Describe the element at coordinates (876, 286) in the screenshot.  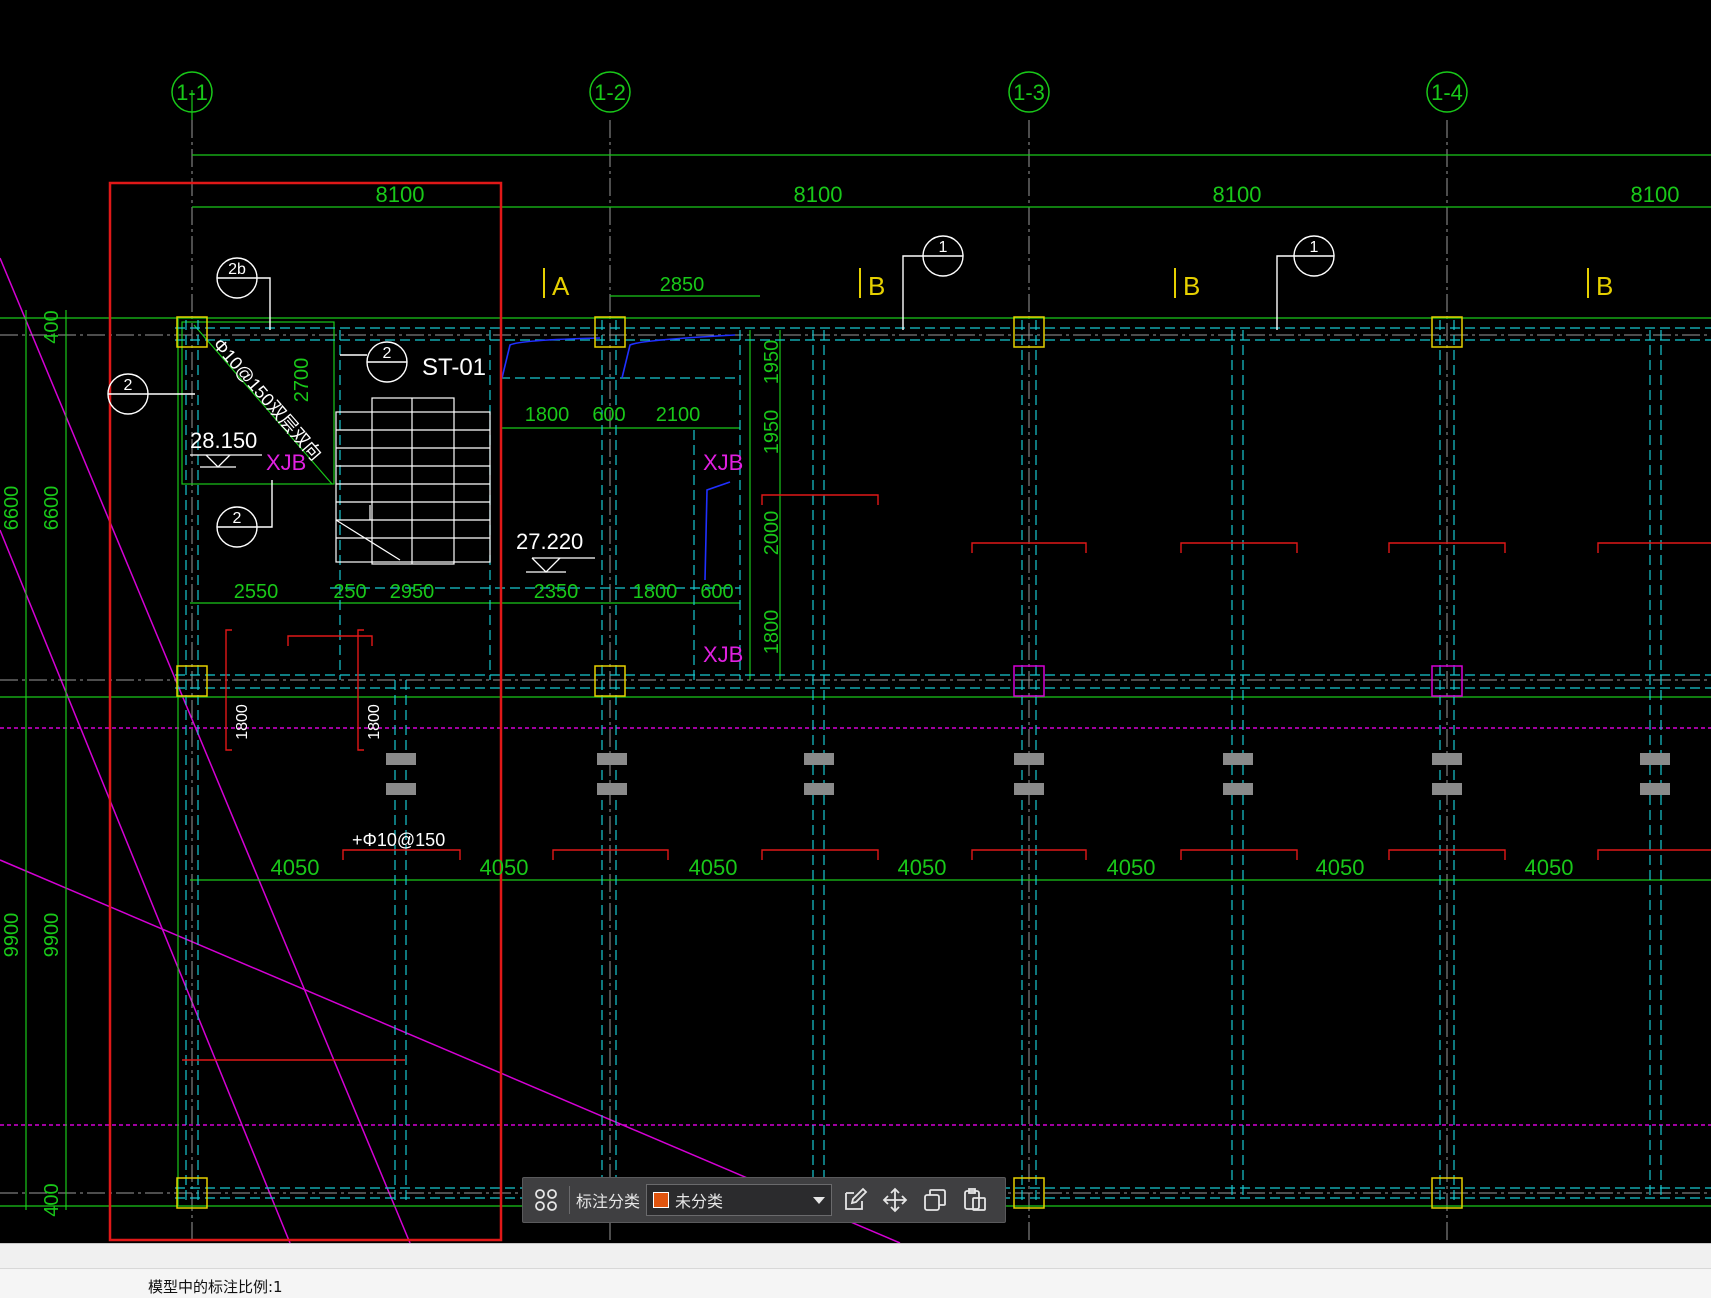
I see `section-mark-b1: B` at that location.